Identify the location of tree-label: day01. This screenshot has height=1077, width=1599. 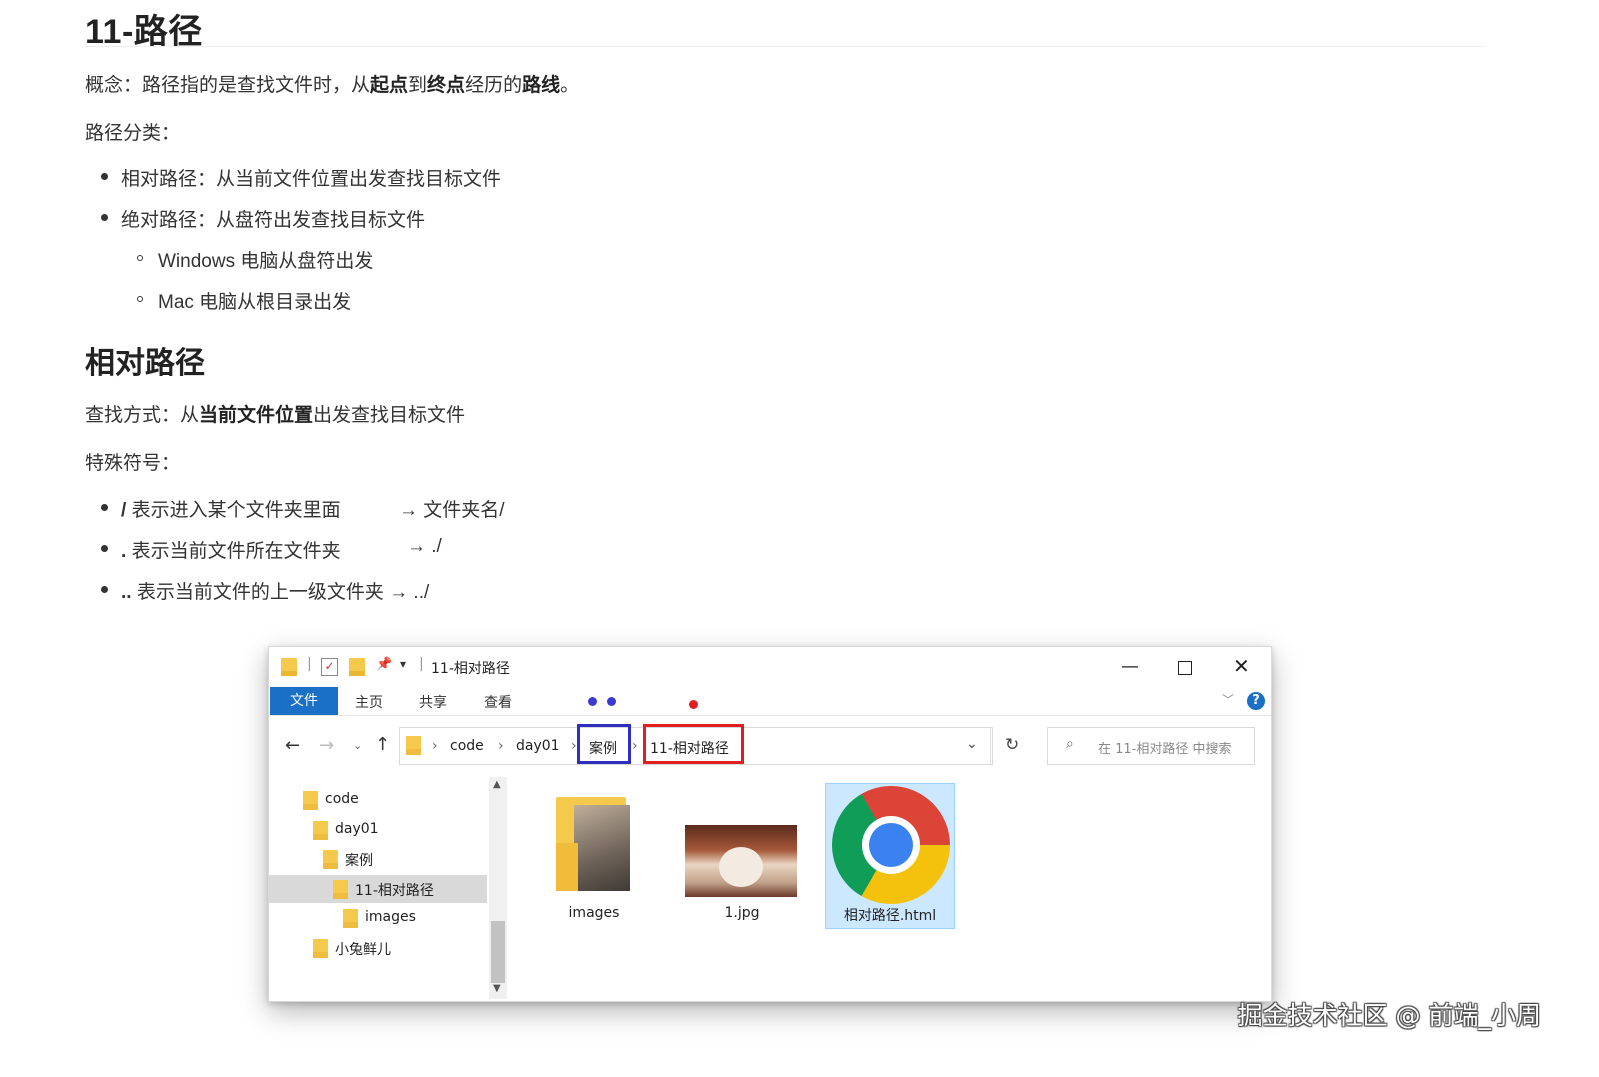
(357, 829).